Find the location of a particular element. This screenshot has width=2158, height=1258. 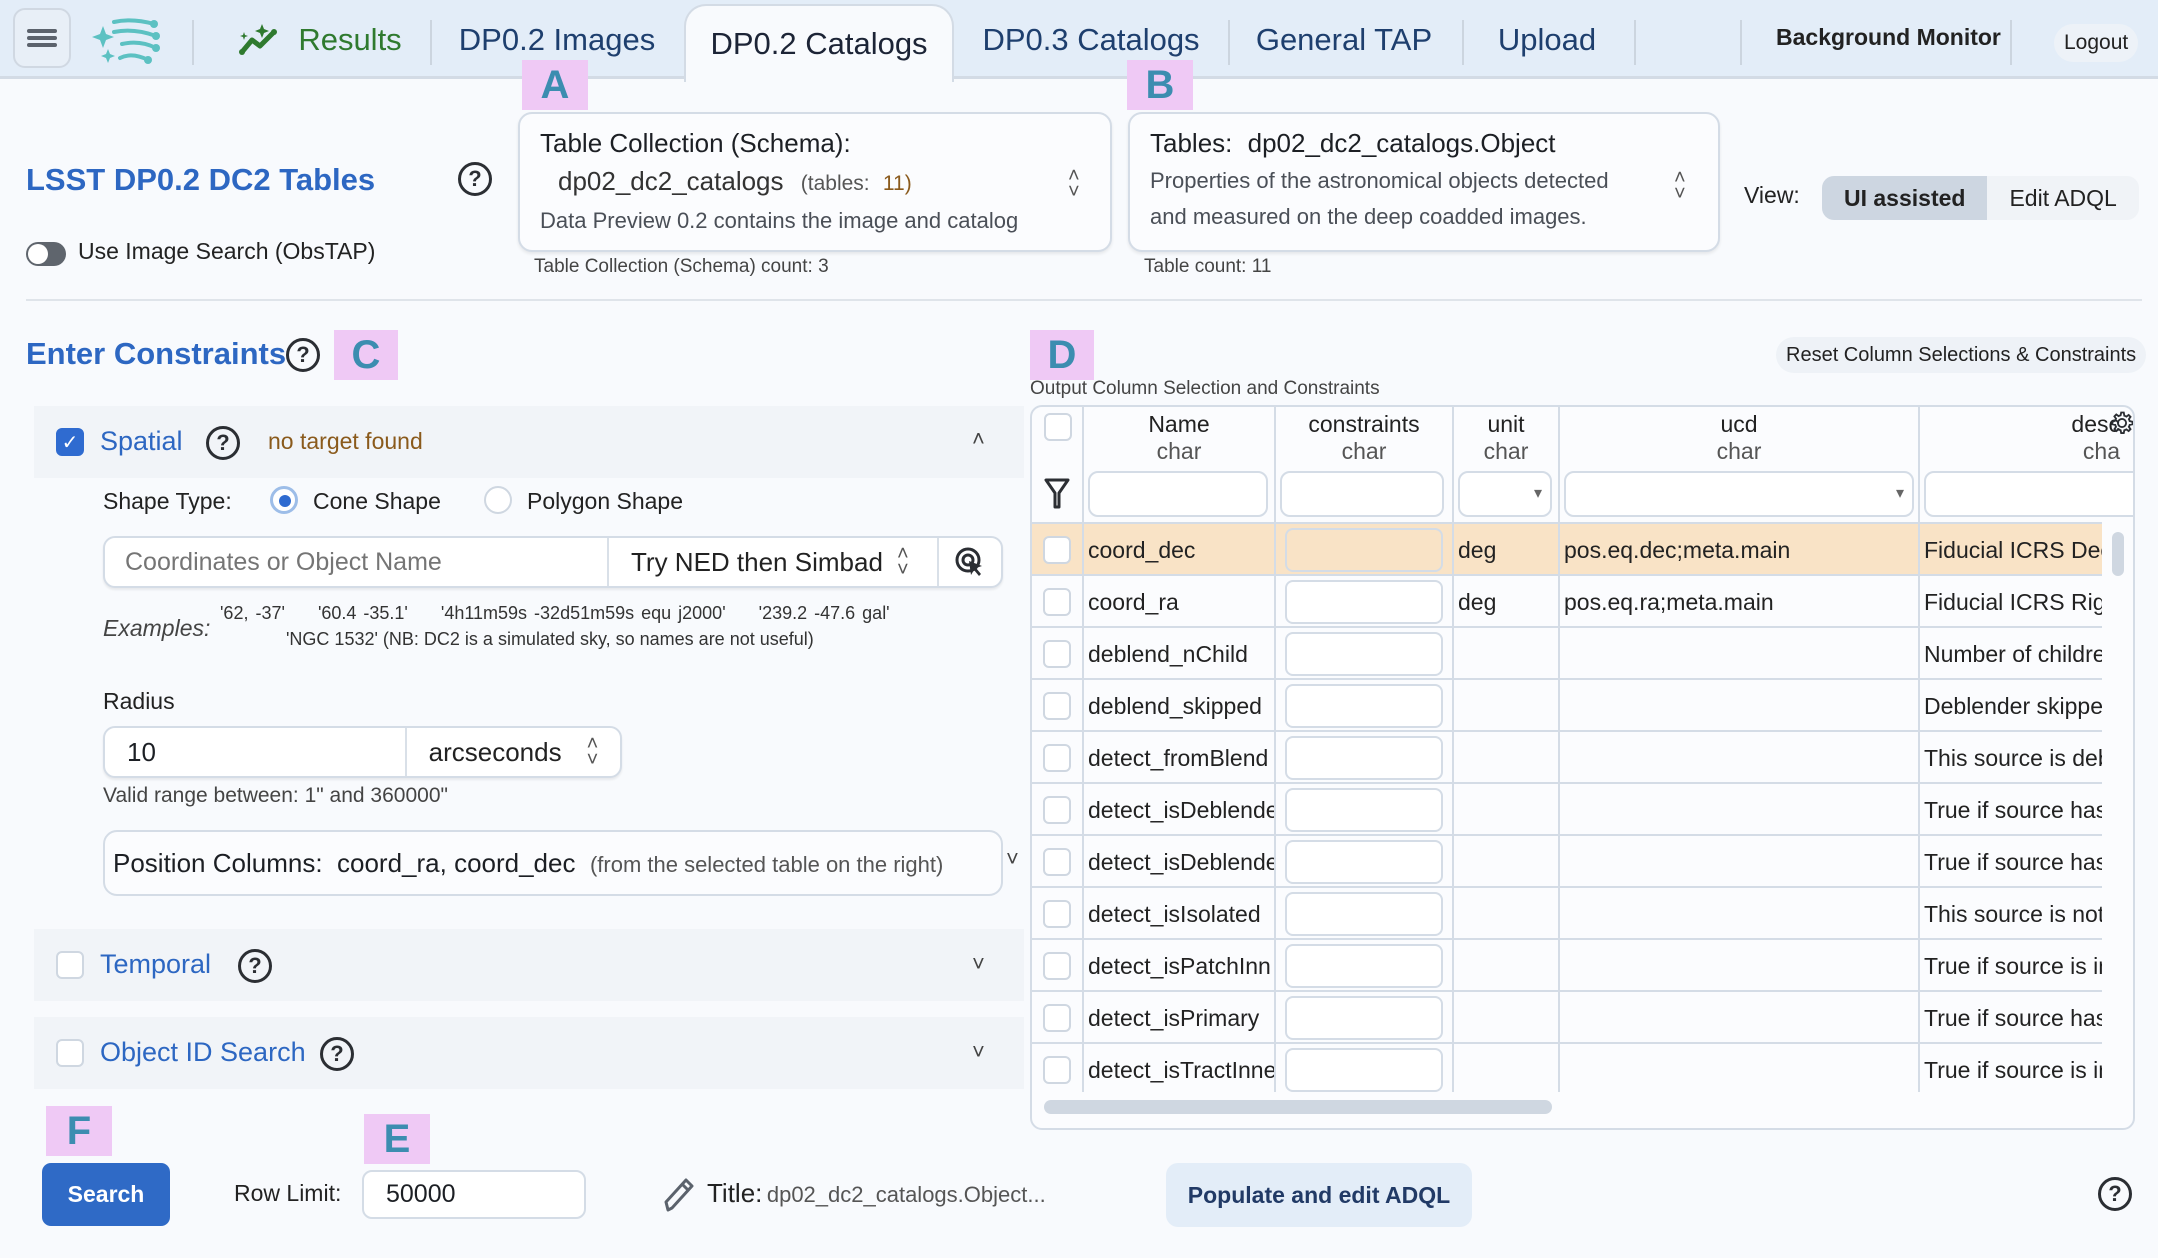

view-ui-assisted-button: UI assisted is located at coordinates (1905, 198).